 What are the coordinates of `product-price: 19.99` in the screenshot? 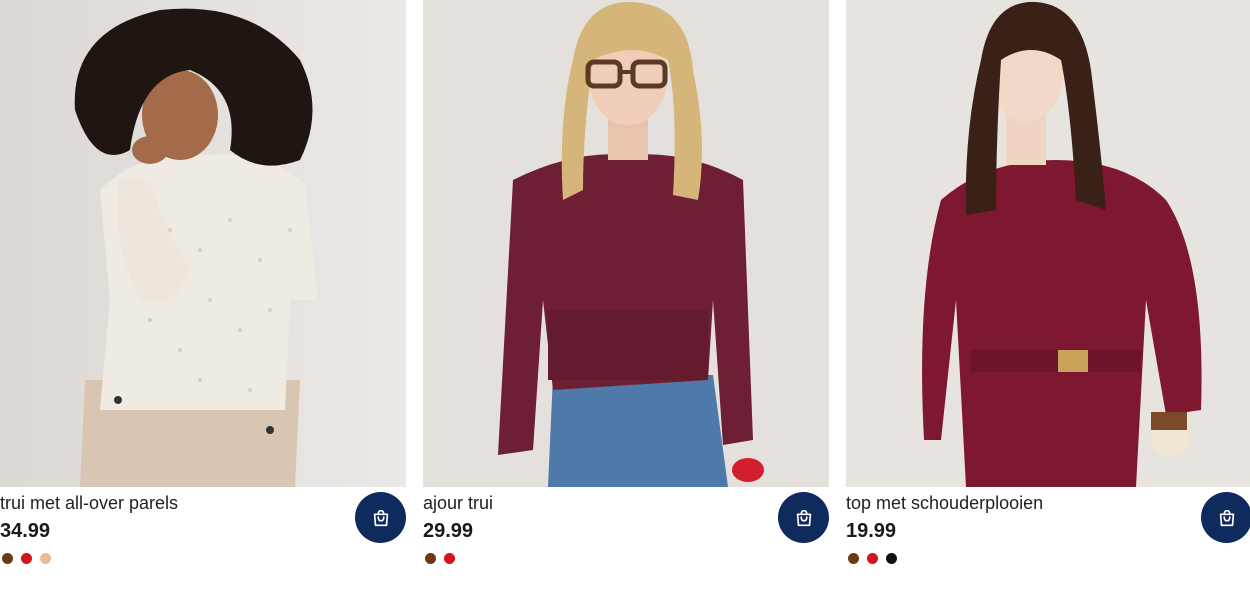 It's located at (871, 531).